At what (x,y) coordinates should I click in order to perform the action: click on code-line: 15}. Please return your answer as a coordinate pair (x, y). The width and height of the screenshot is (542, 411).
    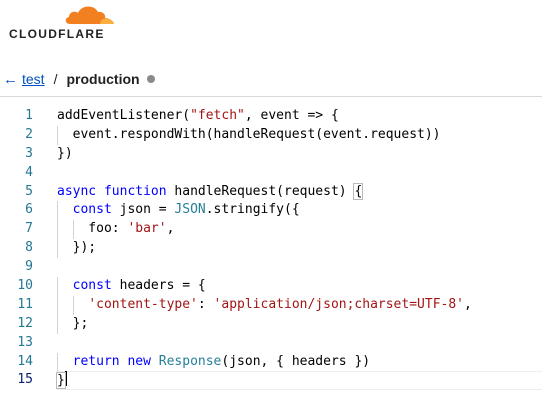
    Looking at the image, I should click on (271, 381).